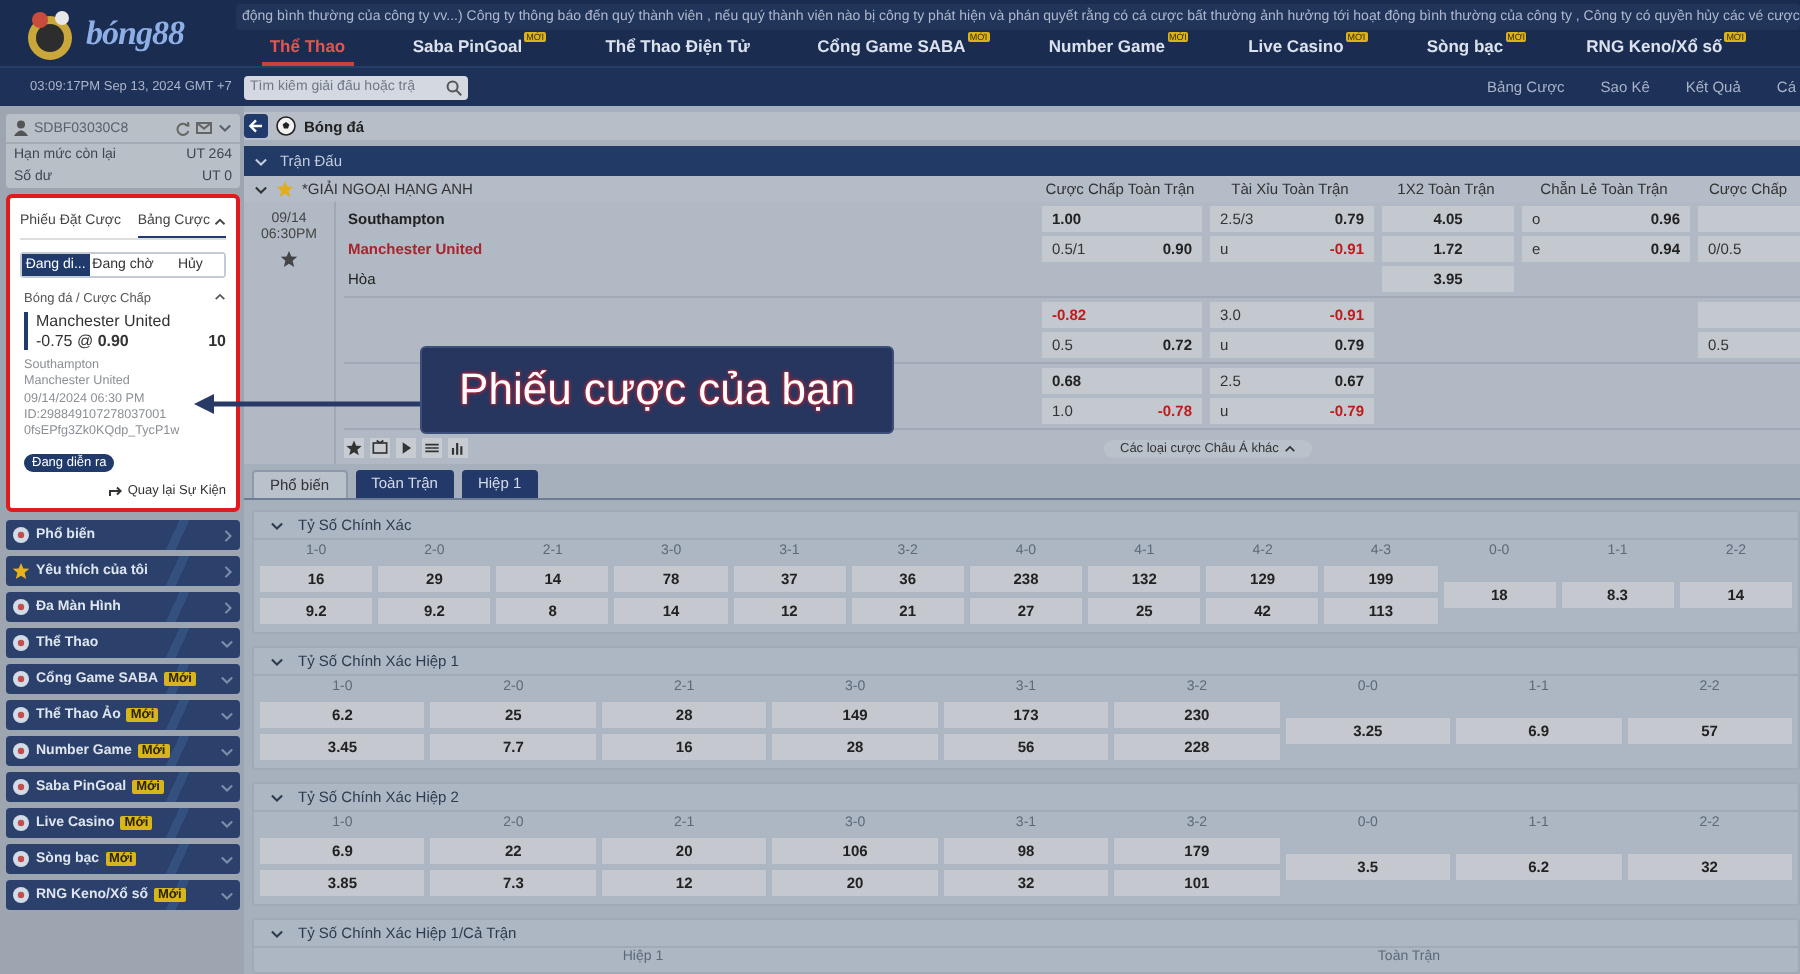 This screenshot has width=1800, height=974. I want to click on tv-icon, so click(380, 448).